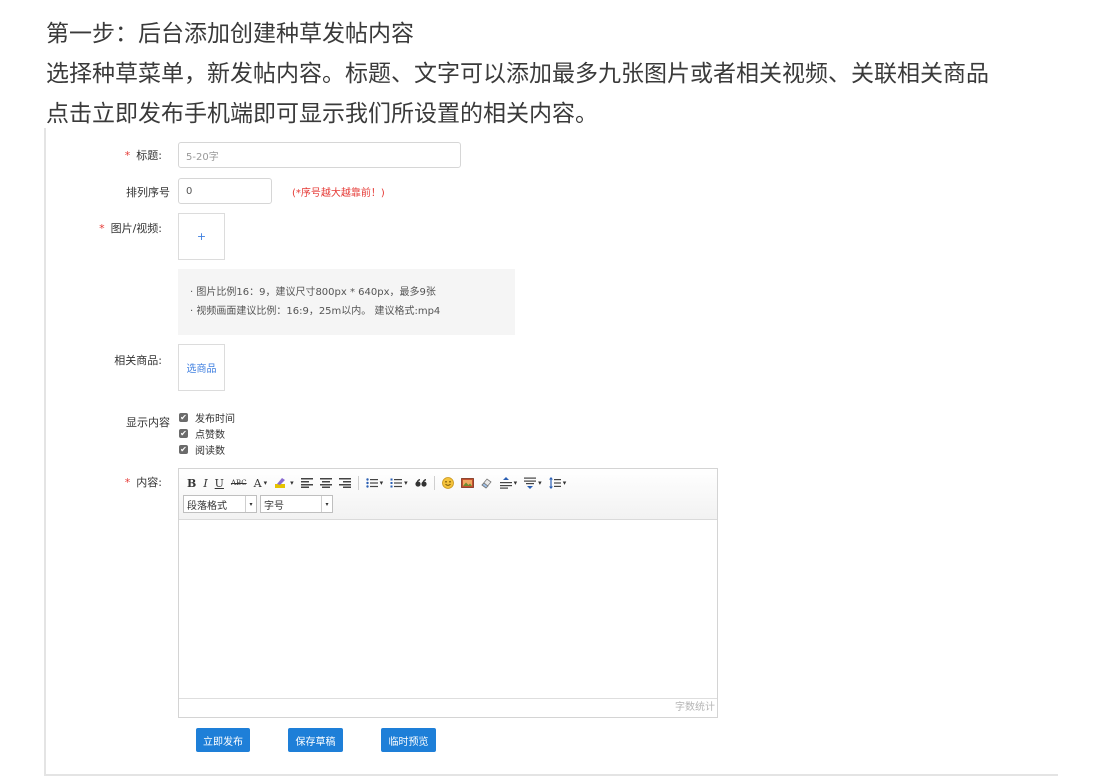 The image size is (1094, 781). What do you see at coordinates (202, 157) in the screenshot?
I see `title-placeholder: 5-20字` at bounding box center [202, 157].